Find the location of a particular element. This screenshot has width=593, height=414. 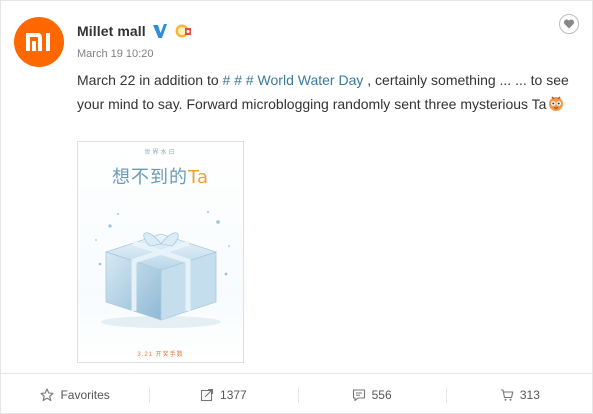

more-options-button is located at coordinates (569, 24).